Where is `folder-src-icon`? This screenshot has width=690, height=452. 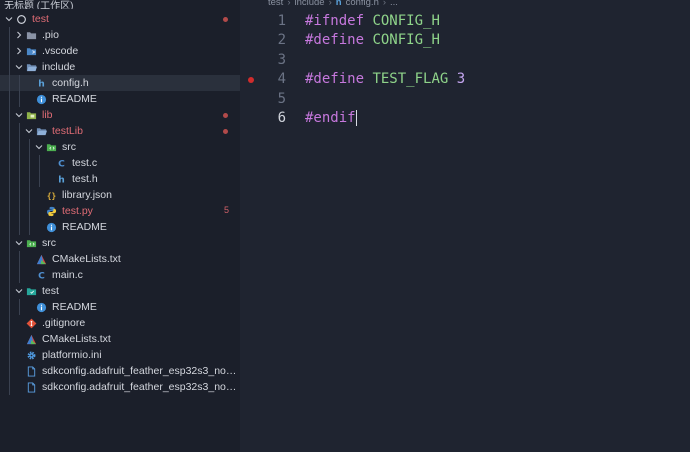
folder-src-icon is located at coordinates (31, 243).